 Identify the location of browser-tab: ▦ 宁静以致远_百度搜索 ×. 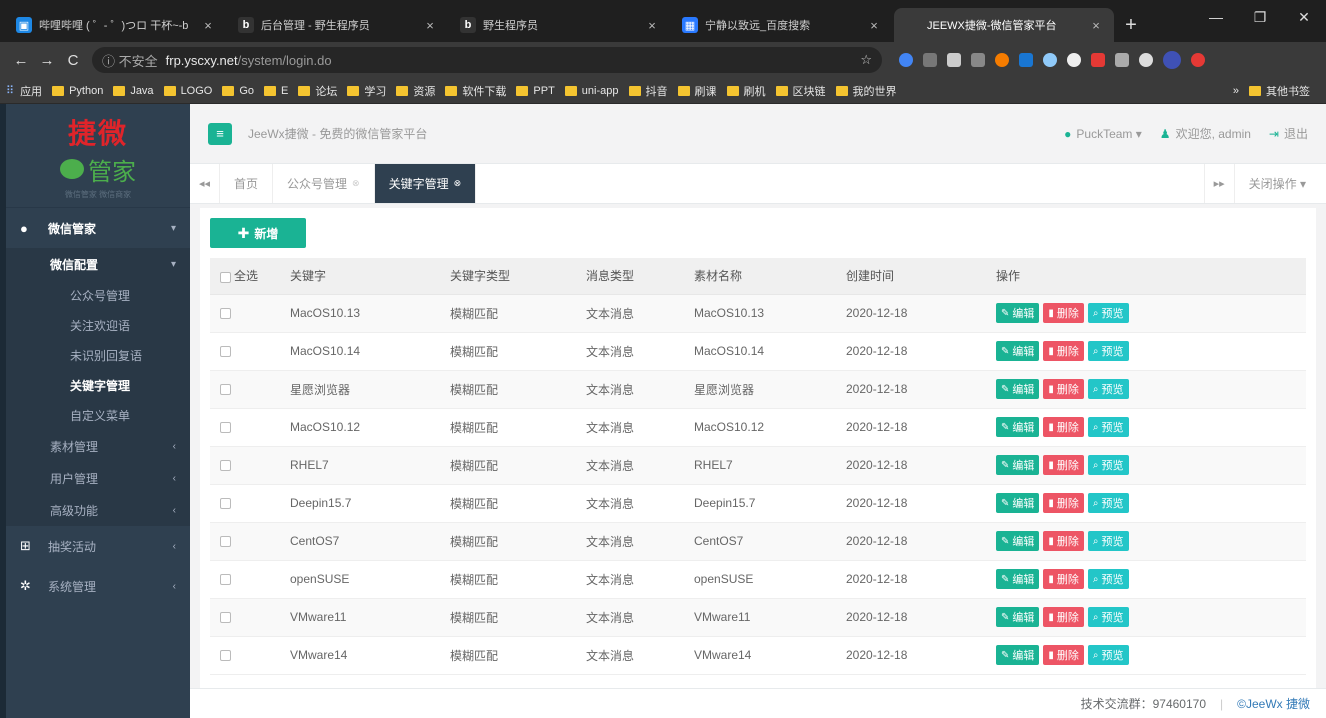
(782, 25).